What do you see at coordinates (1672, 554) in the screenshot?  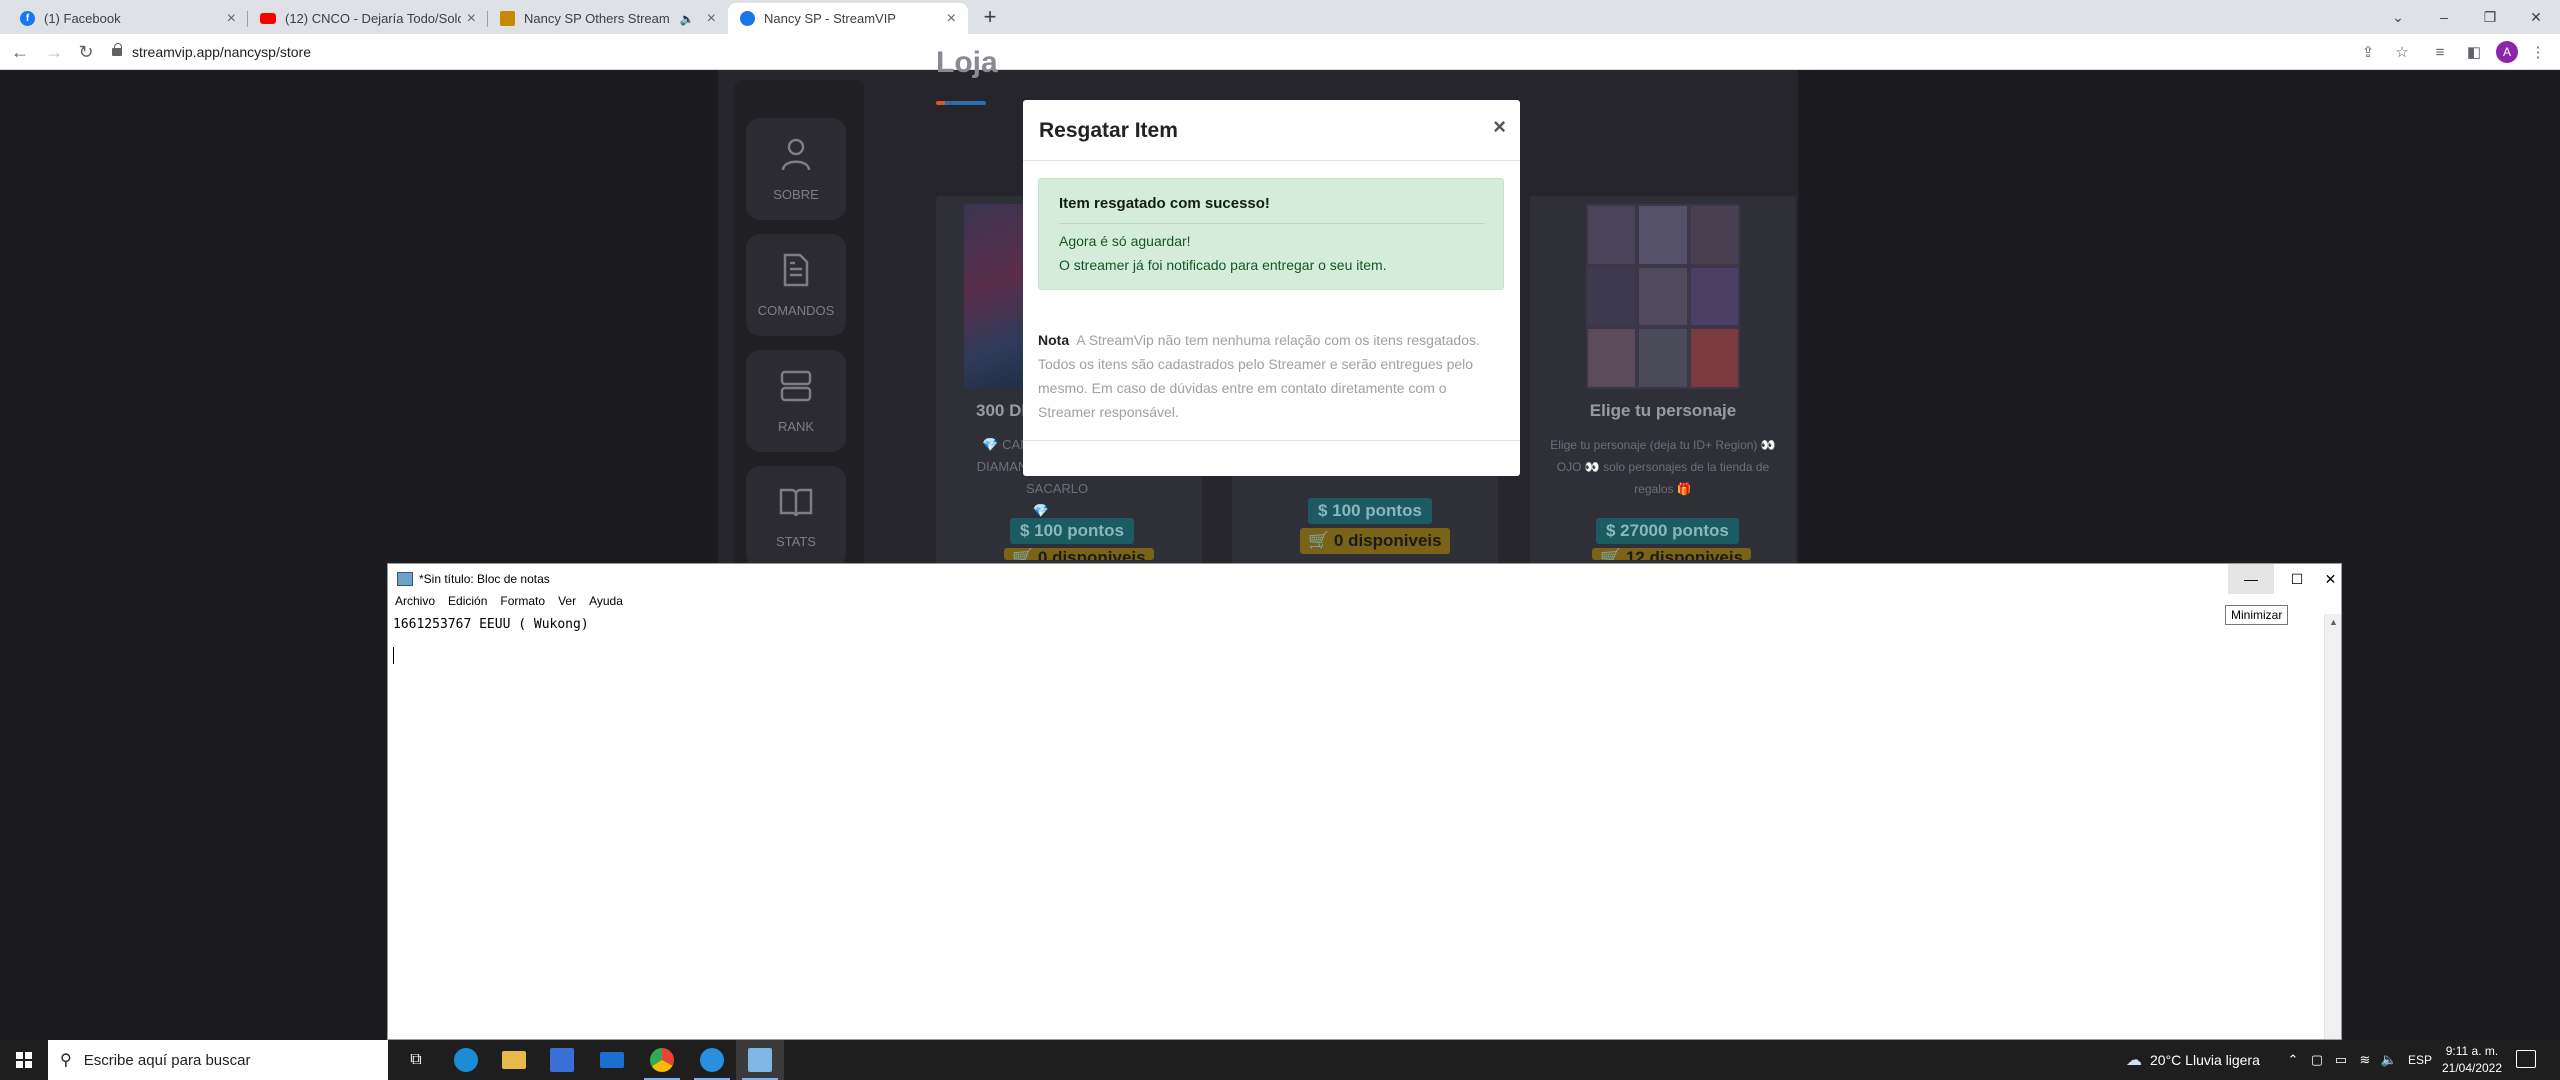 I see `availability-badge: 🛒 12 disponiveis` at bounding box center [1672, 554].